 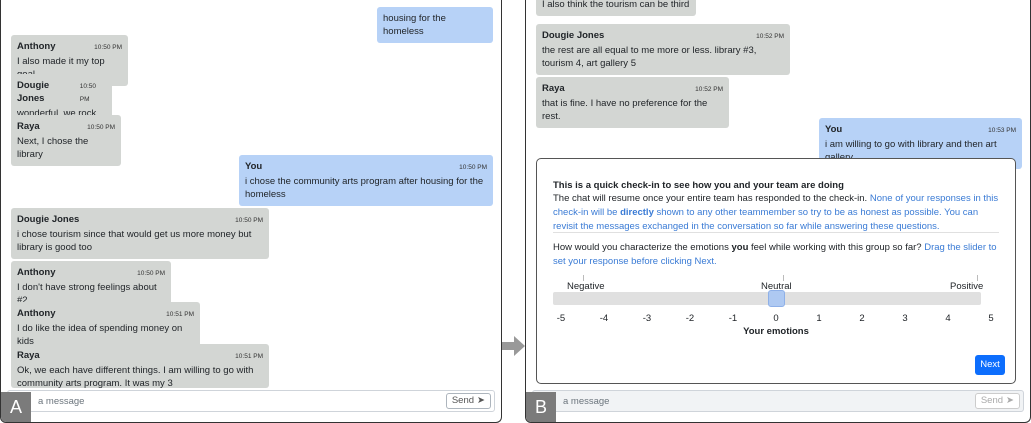 What do you see at coordinates (776, 331) in the screenshot?
I see `slider-axis-label: Your emotions` at bounding box center [776, 331].